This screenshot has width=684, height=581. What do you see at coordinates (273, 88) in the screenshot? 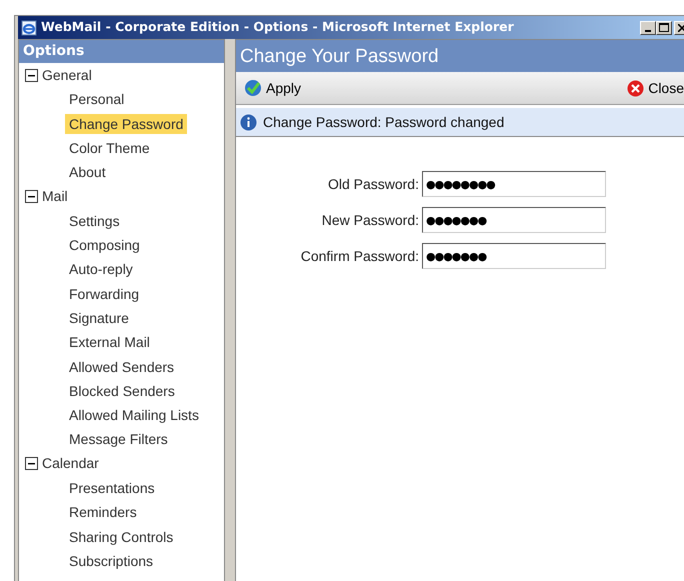
I see `apply-button: Apply` at bounding box center [273, 88].